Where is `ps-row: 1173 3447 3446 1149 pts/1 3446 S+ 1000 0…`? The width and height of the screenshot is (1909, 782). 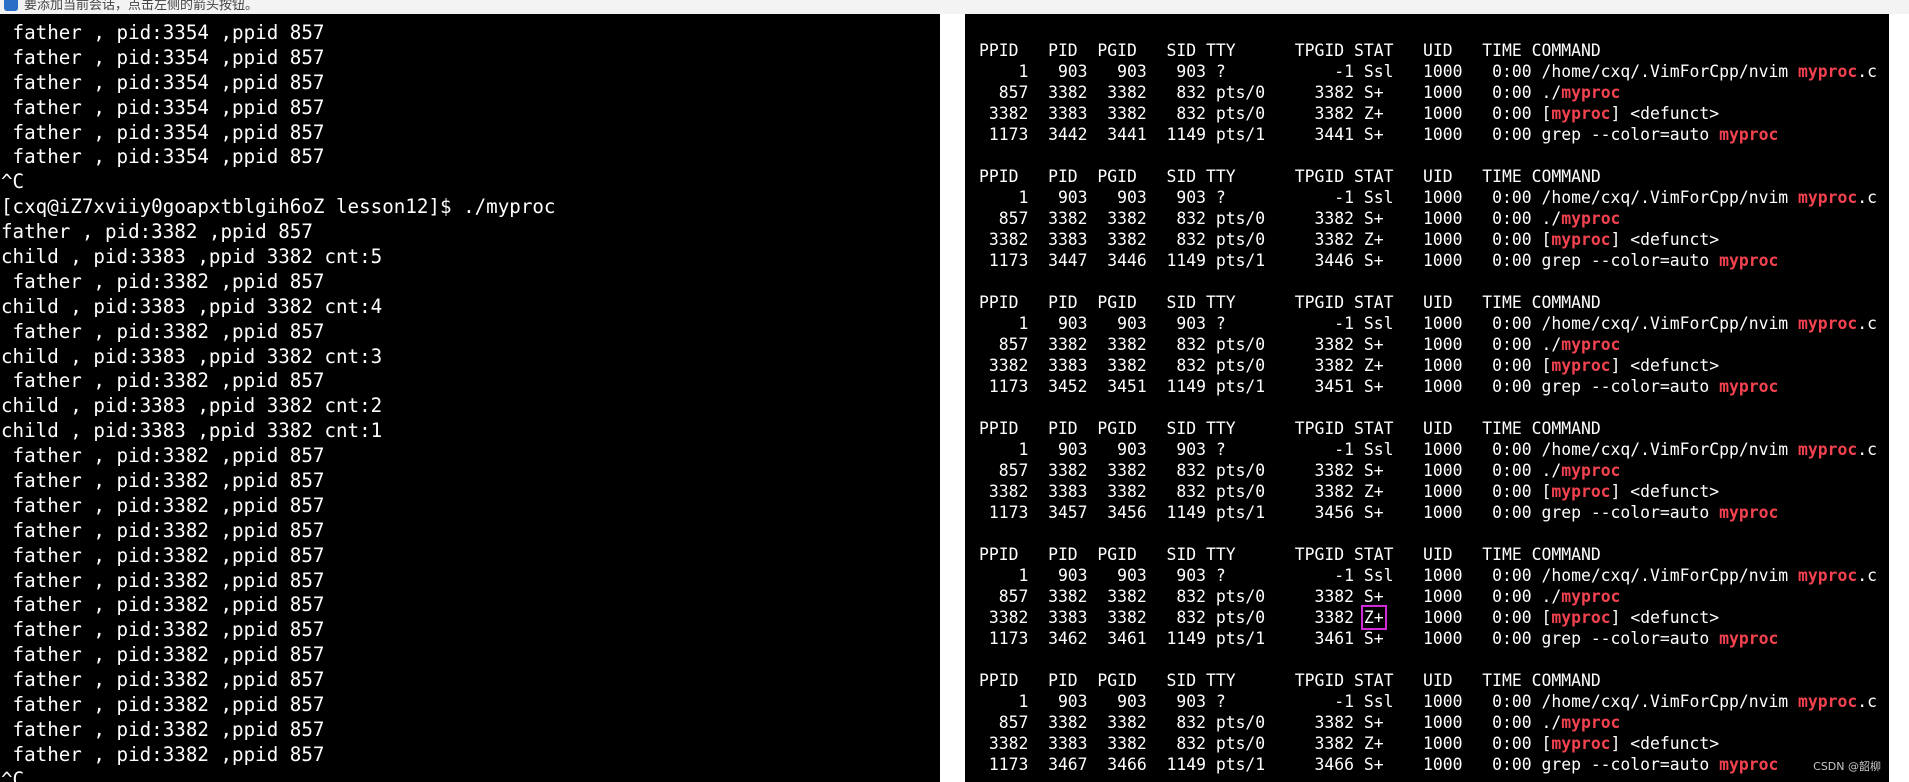
ps-row: 1173 3447 3446 1149 pts/1 3446 S+ 1000 0… is located at coordinates (1379, 260).